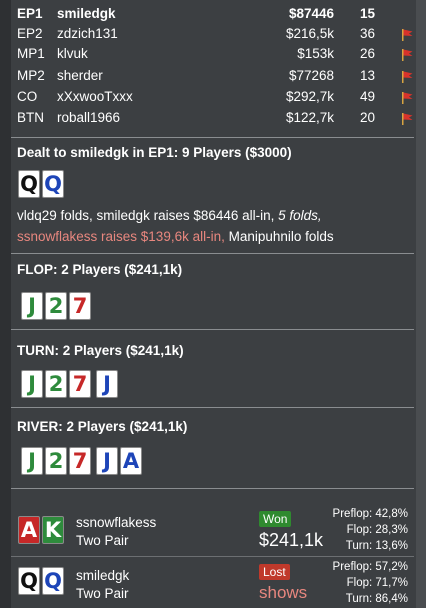  Describe the element at coordinates (367, 33) in the screenshot. I see `player-hands: 36` at that location.